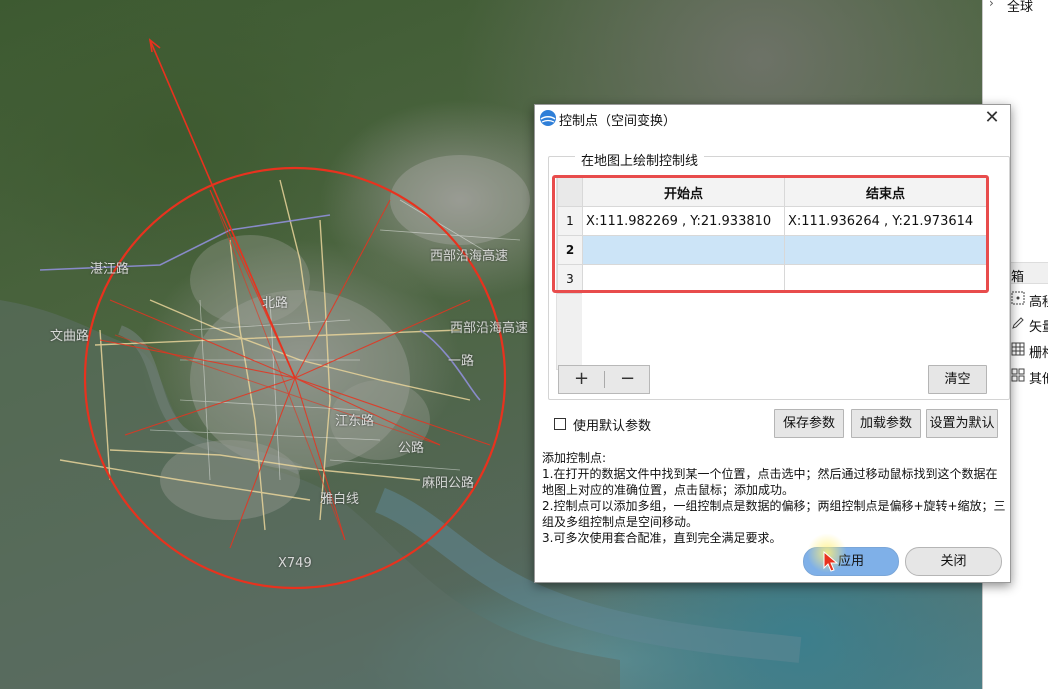 The height and width of the screenshot is (689, 1048). Describe the element at coordinates (1018, 349) in the screenshot. I see `grid-icon` at that location.